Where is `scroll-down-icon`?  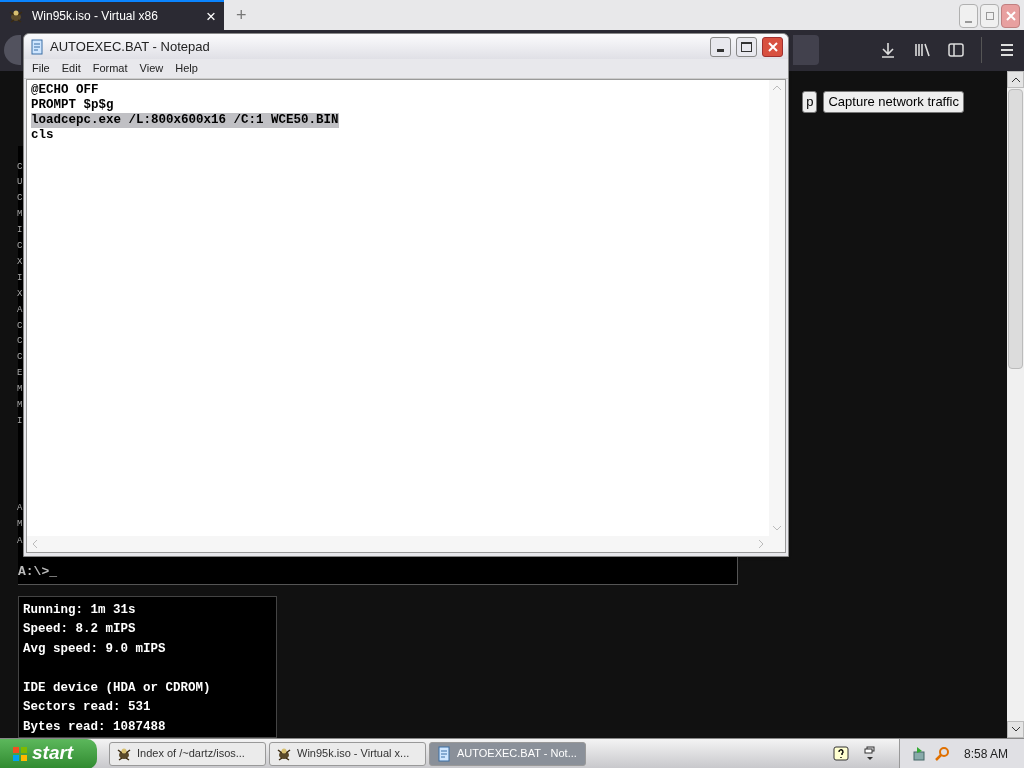
scroll-down-icon is located at coordinates (1015, 729).